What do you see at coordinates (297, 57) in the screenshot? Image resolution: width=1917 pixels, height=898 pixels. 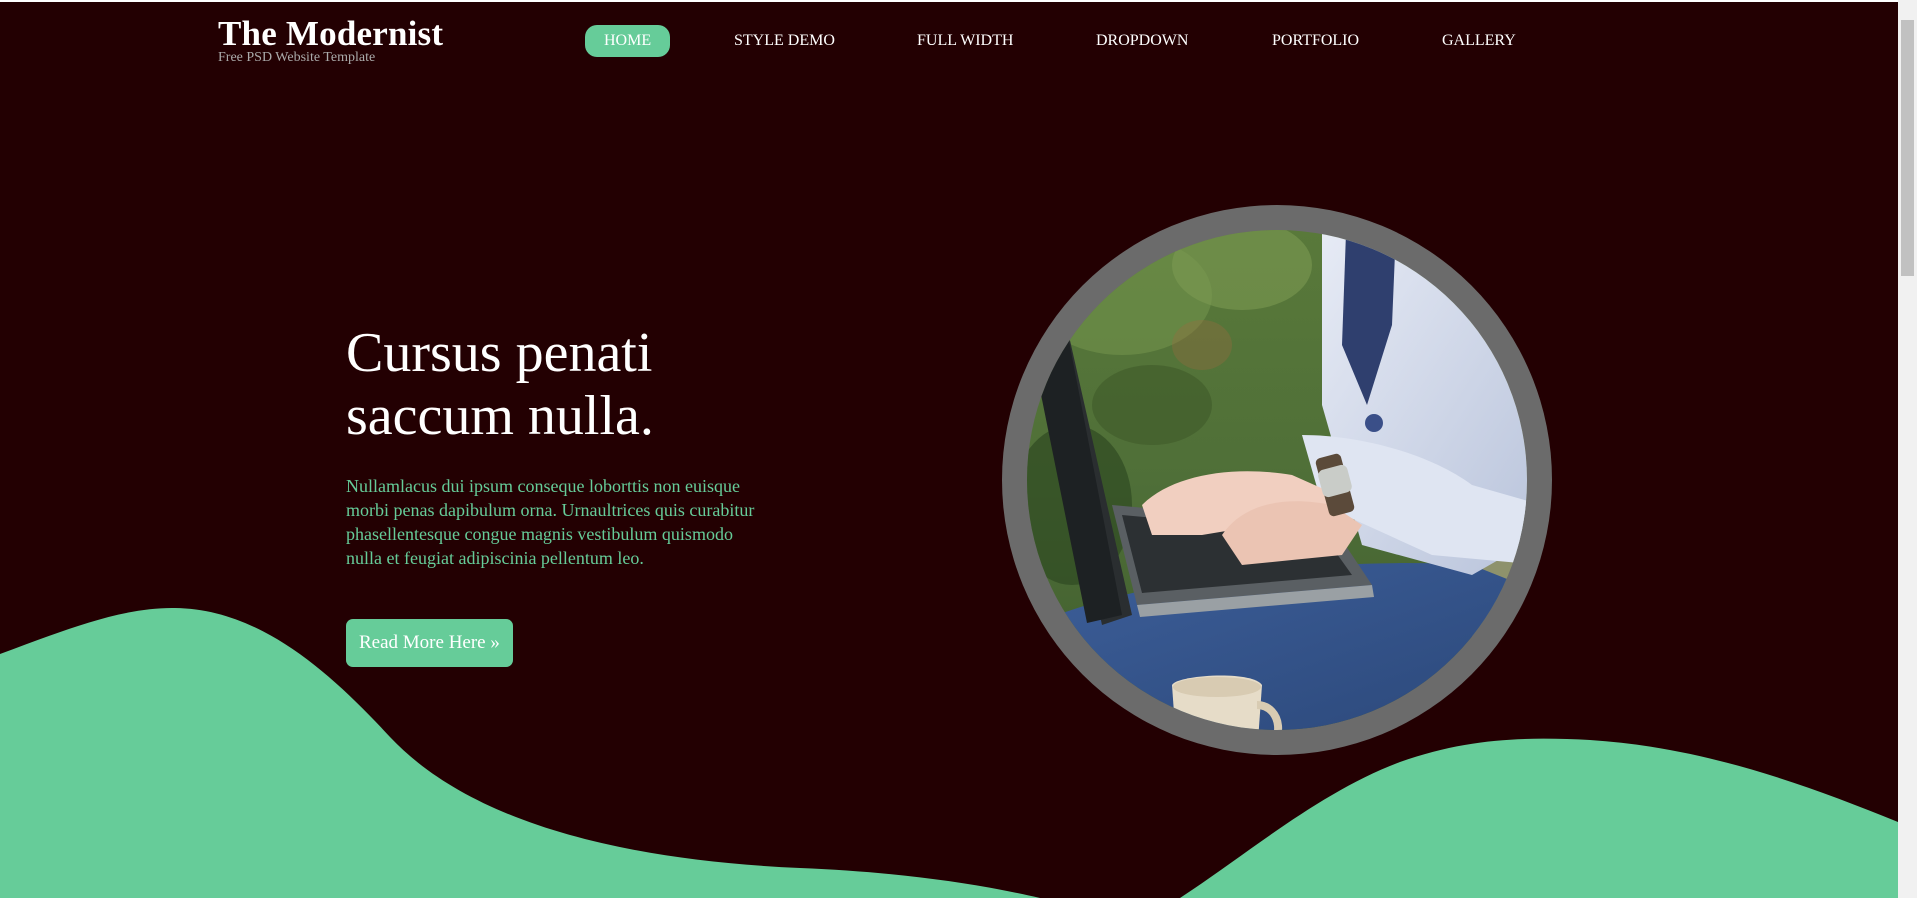 I see `site-tagline: Free PSD Website Template` at bounding box center [297, 57].